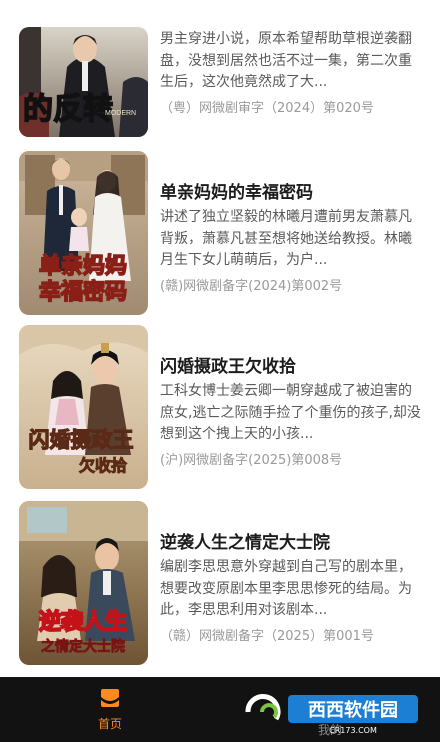  I want to click on tab-home: 首页, so click(110, 712).